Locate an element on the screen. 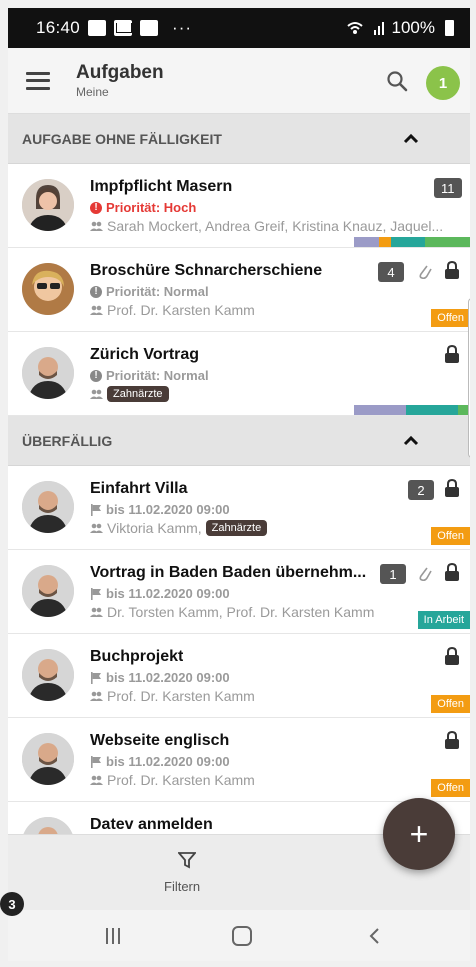 The height and width of the screenshot is (967, 476). task-title: Webseite englisch is located at coordinates (160, 740).